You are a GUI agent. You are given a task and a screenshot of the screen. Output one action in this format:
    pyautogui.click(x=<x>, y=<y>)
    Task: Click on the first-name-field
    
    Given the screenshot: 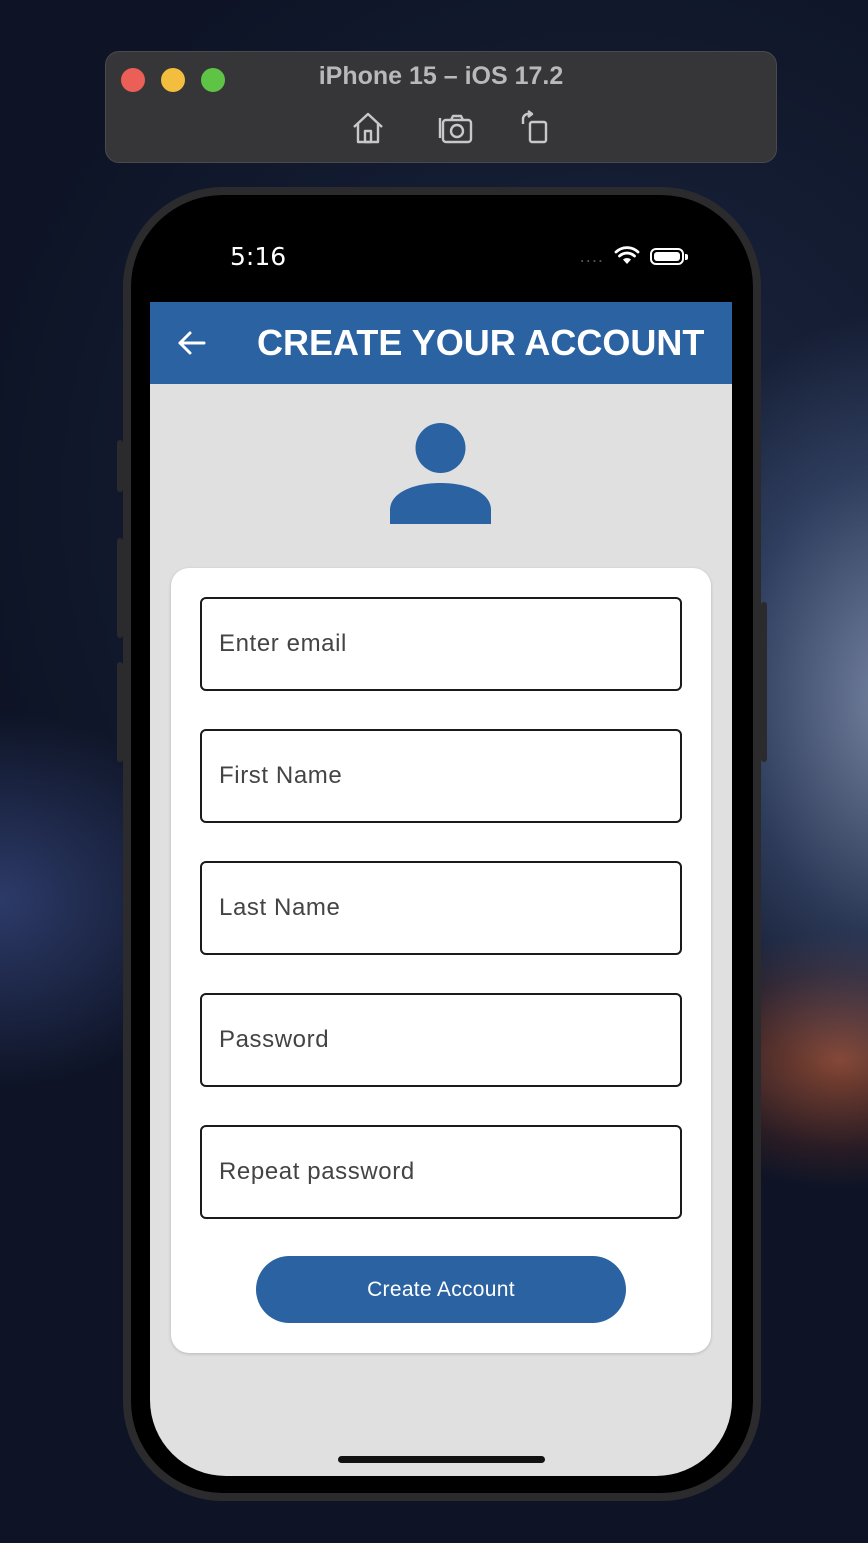 What is the action you would take?
    pyautogui.click(x=441, y=776)
    